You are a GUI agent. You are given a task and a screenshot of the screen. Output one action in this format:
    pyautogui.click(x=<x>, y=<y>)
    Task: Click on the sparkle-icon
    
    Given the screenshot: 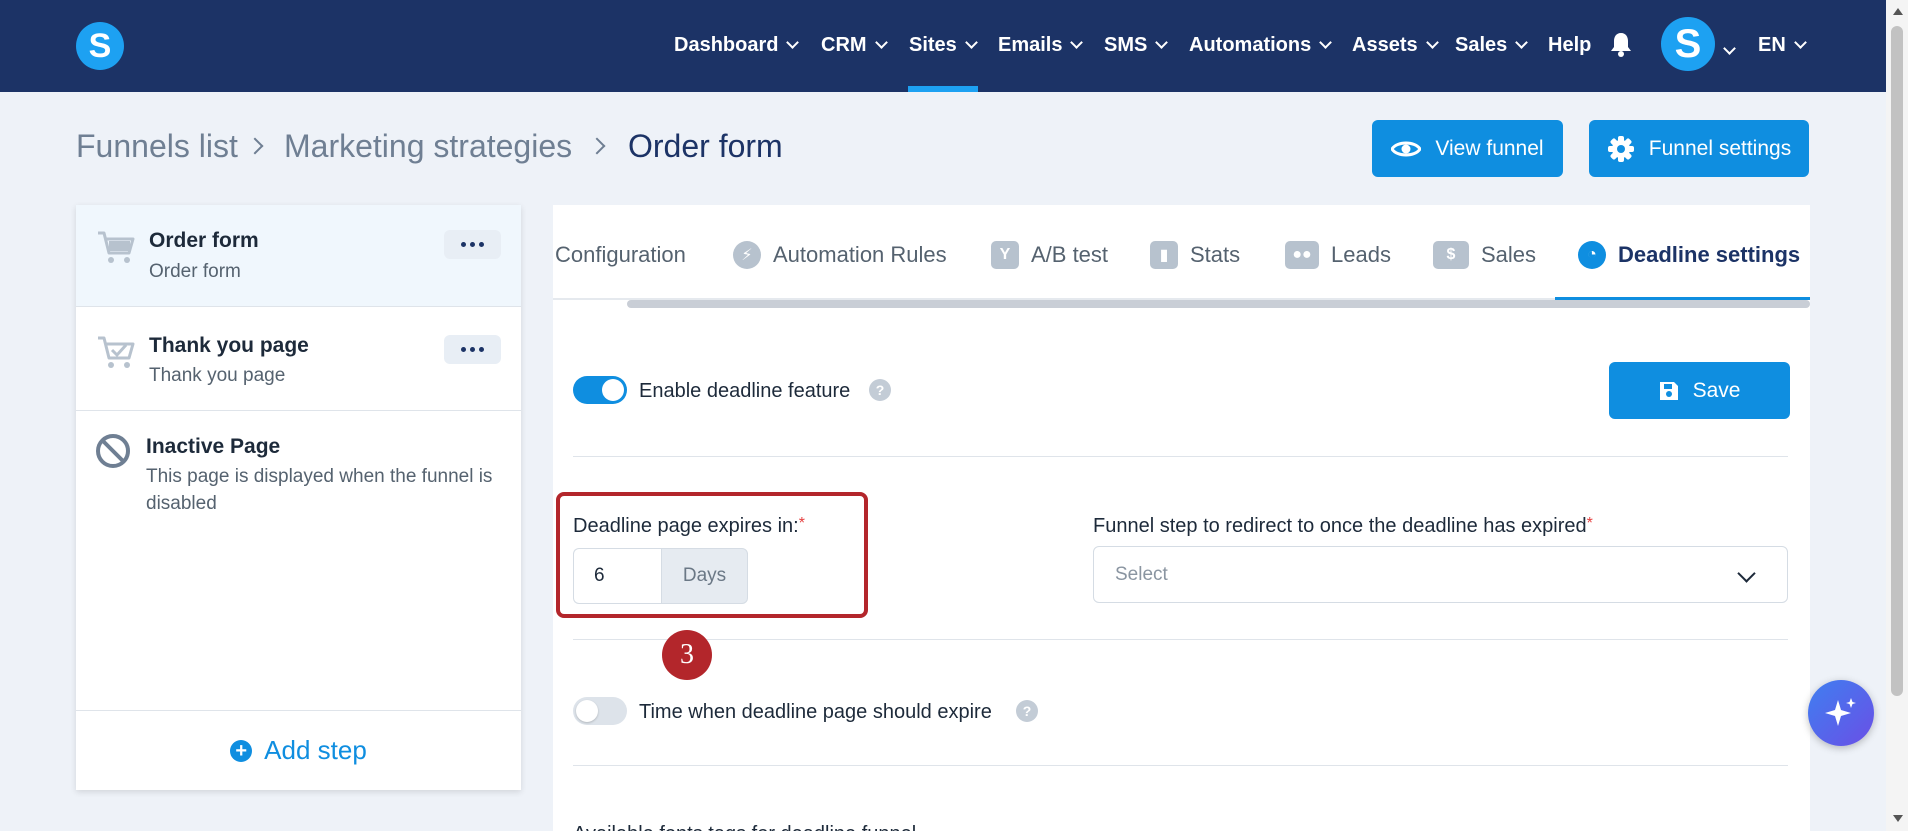 What is the action you would take?
    pyautogui.click(x=1840, y=712)
    